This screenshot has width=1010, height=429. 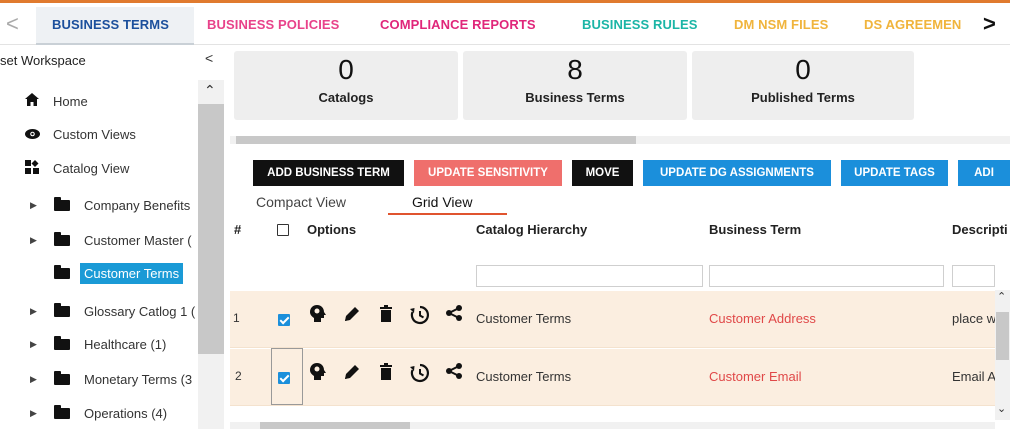 What do you see at coordinates (984, 173) in the screenshot?
I see `add-more-button: ADI` at bounding box center [984, 173].